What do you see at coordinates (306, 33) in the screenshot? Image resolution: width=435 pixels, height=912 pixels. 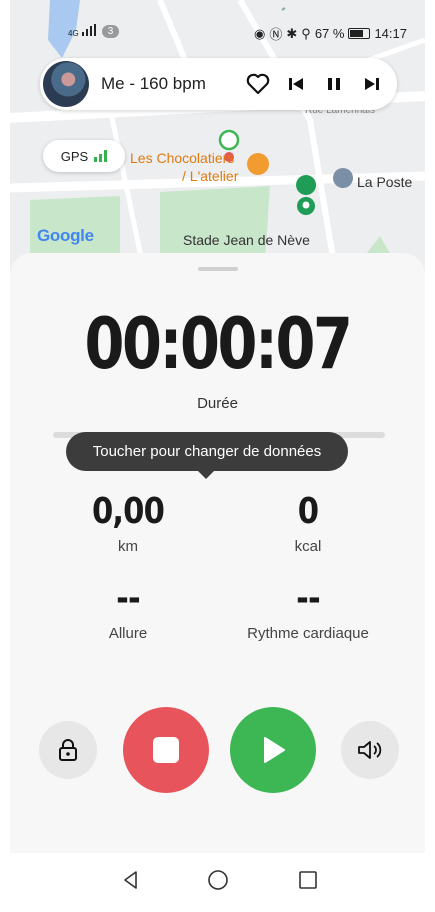 I see `location-icon: ⚲` at bounding box center [306, 33].